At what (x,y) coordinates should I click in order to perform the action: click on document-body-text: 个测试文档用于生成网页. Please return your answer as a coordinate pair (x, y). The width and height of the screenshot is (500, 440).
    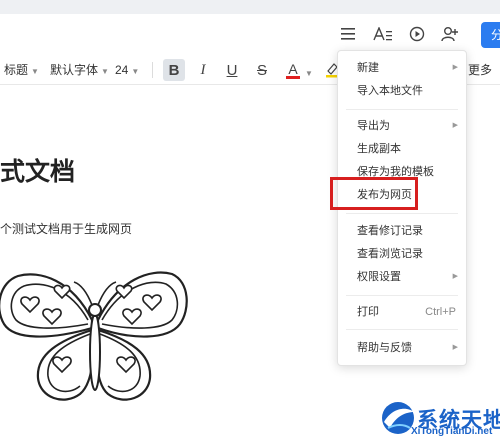
    Looking at the image, I should click on (66, 228).